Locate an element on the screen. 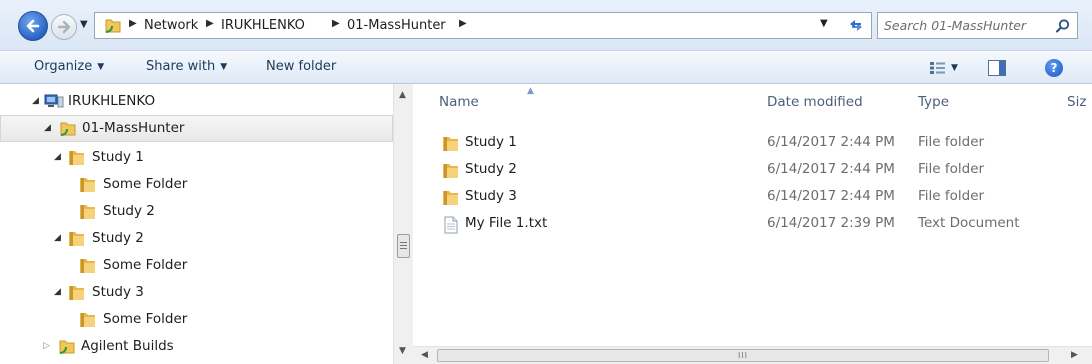 This screenshot has width=1092, height=364. search-input is located at coordinates (964, 25).